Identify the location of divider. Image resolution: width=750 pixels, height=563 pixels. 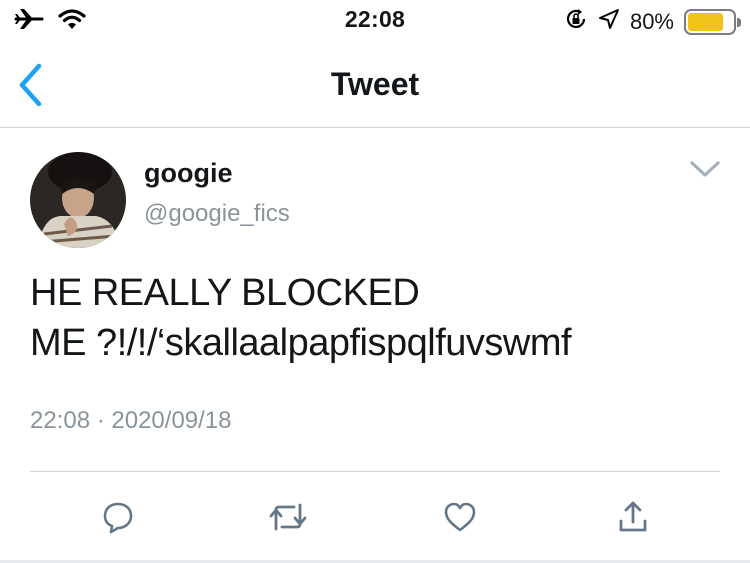
(375, 471).